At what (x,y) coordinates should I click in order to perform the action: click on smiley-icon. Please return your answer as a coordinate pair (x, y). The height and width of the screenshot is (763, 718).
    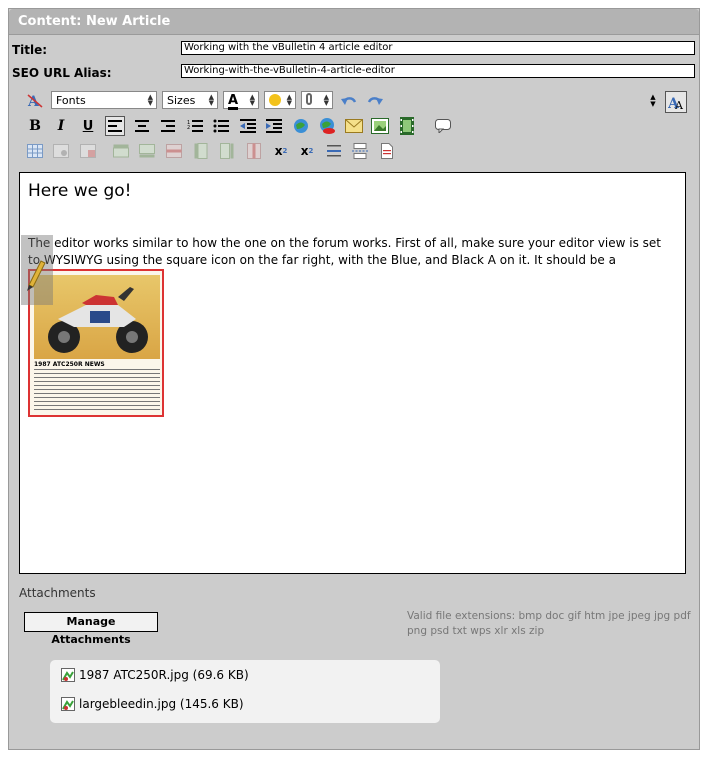
    Looking at the image, I should click on (275, 100).